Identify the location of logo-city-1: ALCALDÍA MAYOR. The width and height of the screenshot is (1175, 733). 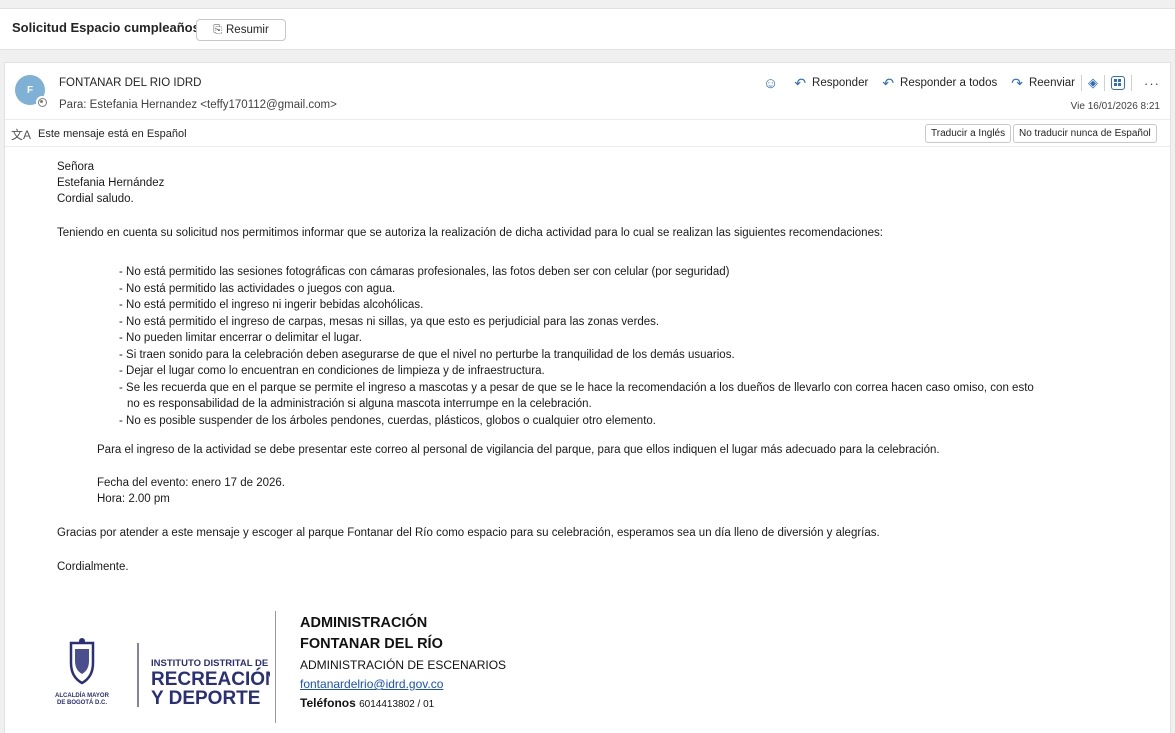
(82, 695).